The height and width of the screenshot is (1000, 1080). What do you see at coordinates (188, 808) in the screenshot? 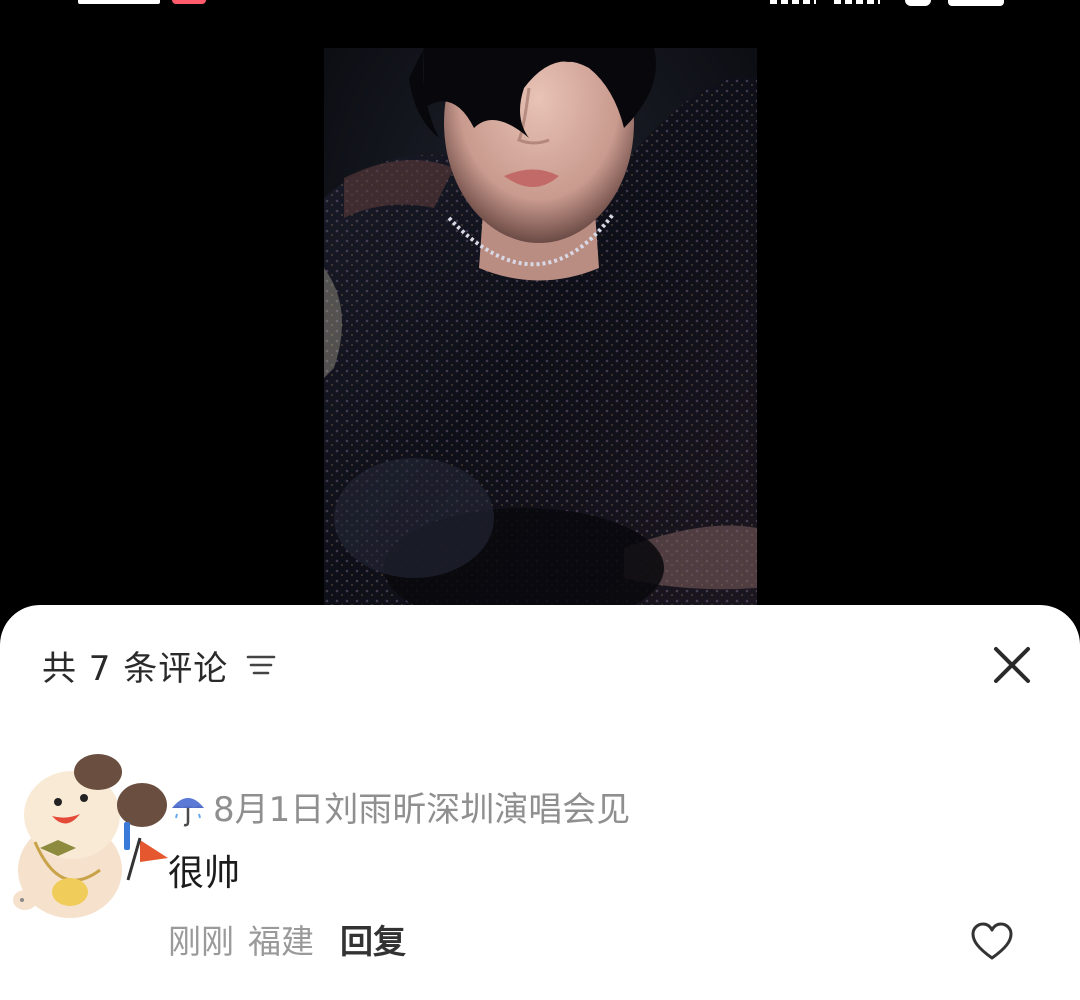
I see `umbrella-icon` at bounding box center [188, 808].